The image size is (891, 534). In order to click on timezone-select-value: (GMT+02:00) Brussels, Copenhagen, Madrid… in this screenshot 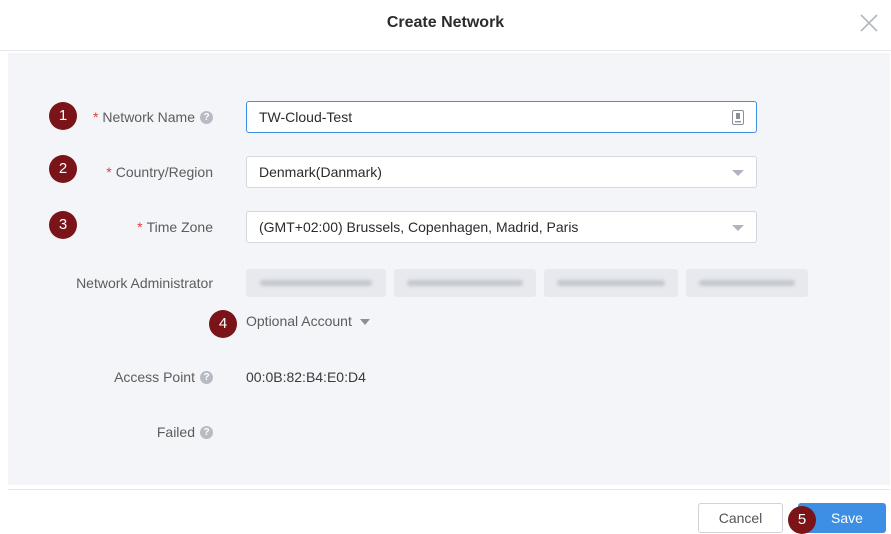, I will do `click(419, 227)`.